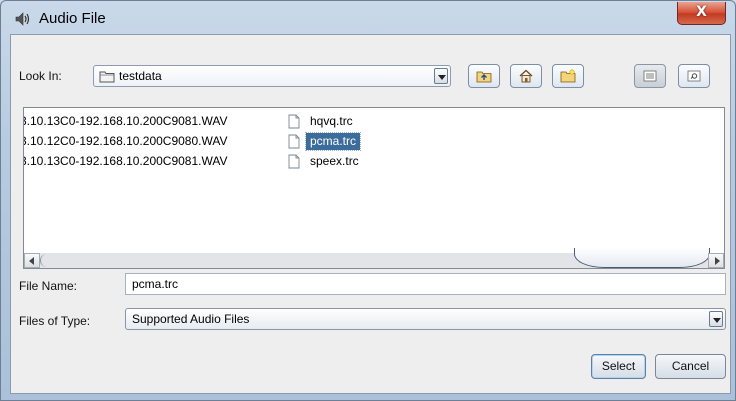  What do you see at coordinates (49, 260) in the screenshot?
I see `scrollbar-track-edge` at bounding box center [49, 260].